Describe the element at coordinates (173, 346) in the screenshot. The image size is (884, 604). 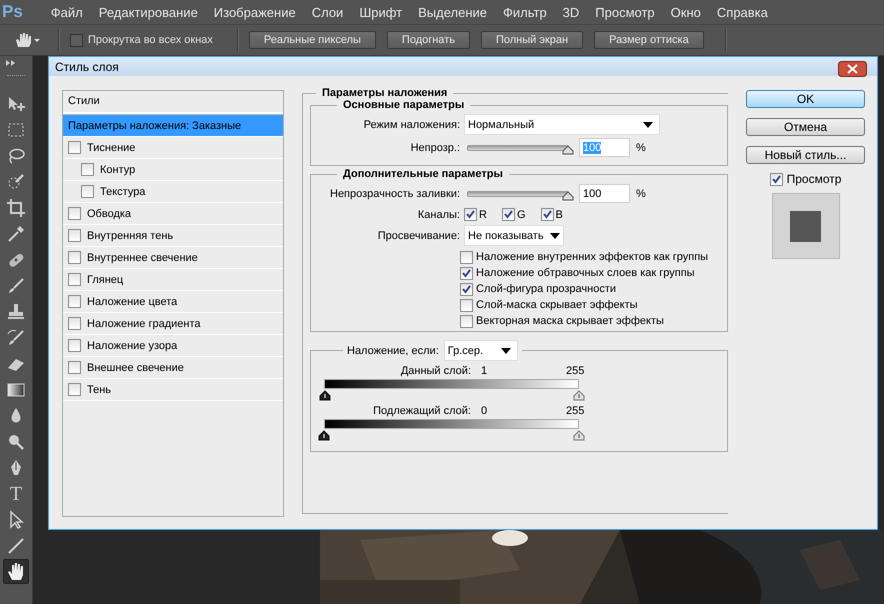
I see `style-list-item: Наложение узора` at that location.